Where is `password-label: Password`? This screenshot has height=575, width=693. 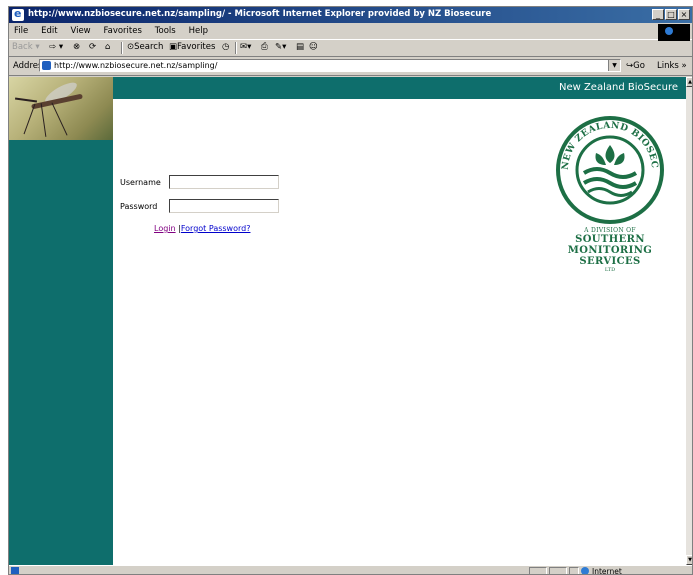 password-label: Password is located at coordinates (139, 206).